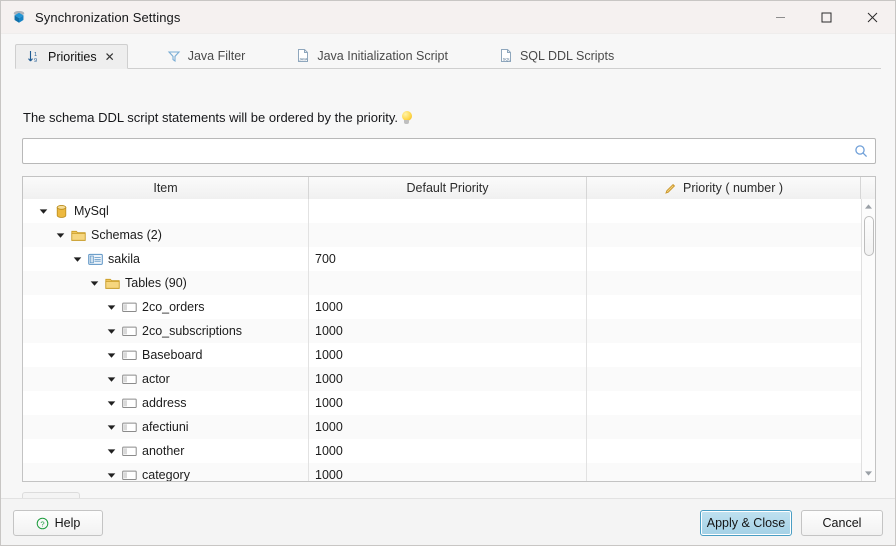 Image resolution: width=896 pixels, height=546 pixels. Describe the element at coordinates (166, 355) in the screenshot. I see `tree-item-cell: Baseboard` at that location.